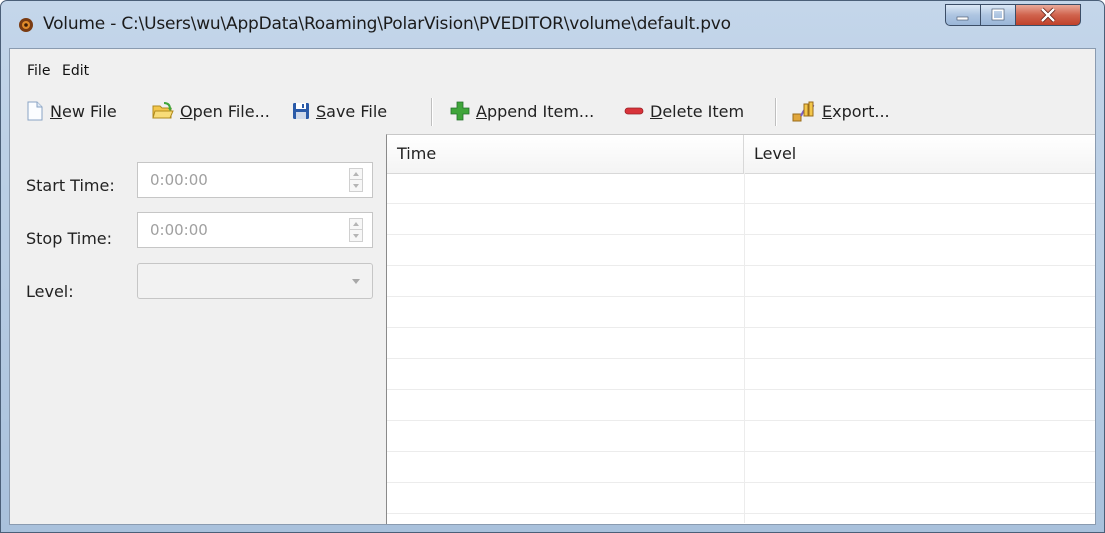 The width and height of the screenshot is (1105, 533). Describe the element at coordinates (656, 111) in the screenshot. I see `delete-item-mnemonic: D` at that location.